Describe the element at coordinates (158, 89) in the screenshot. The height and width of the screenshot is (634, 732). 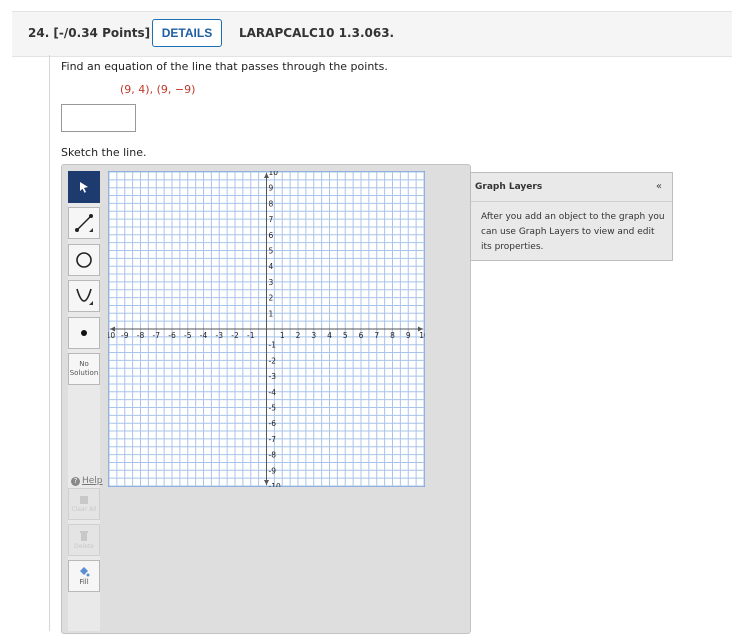
I see `given-points: (9, 4), (9, −9)` at that location.